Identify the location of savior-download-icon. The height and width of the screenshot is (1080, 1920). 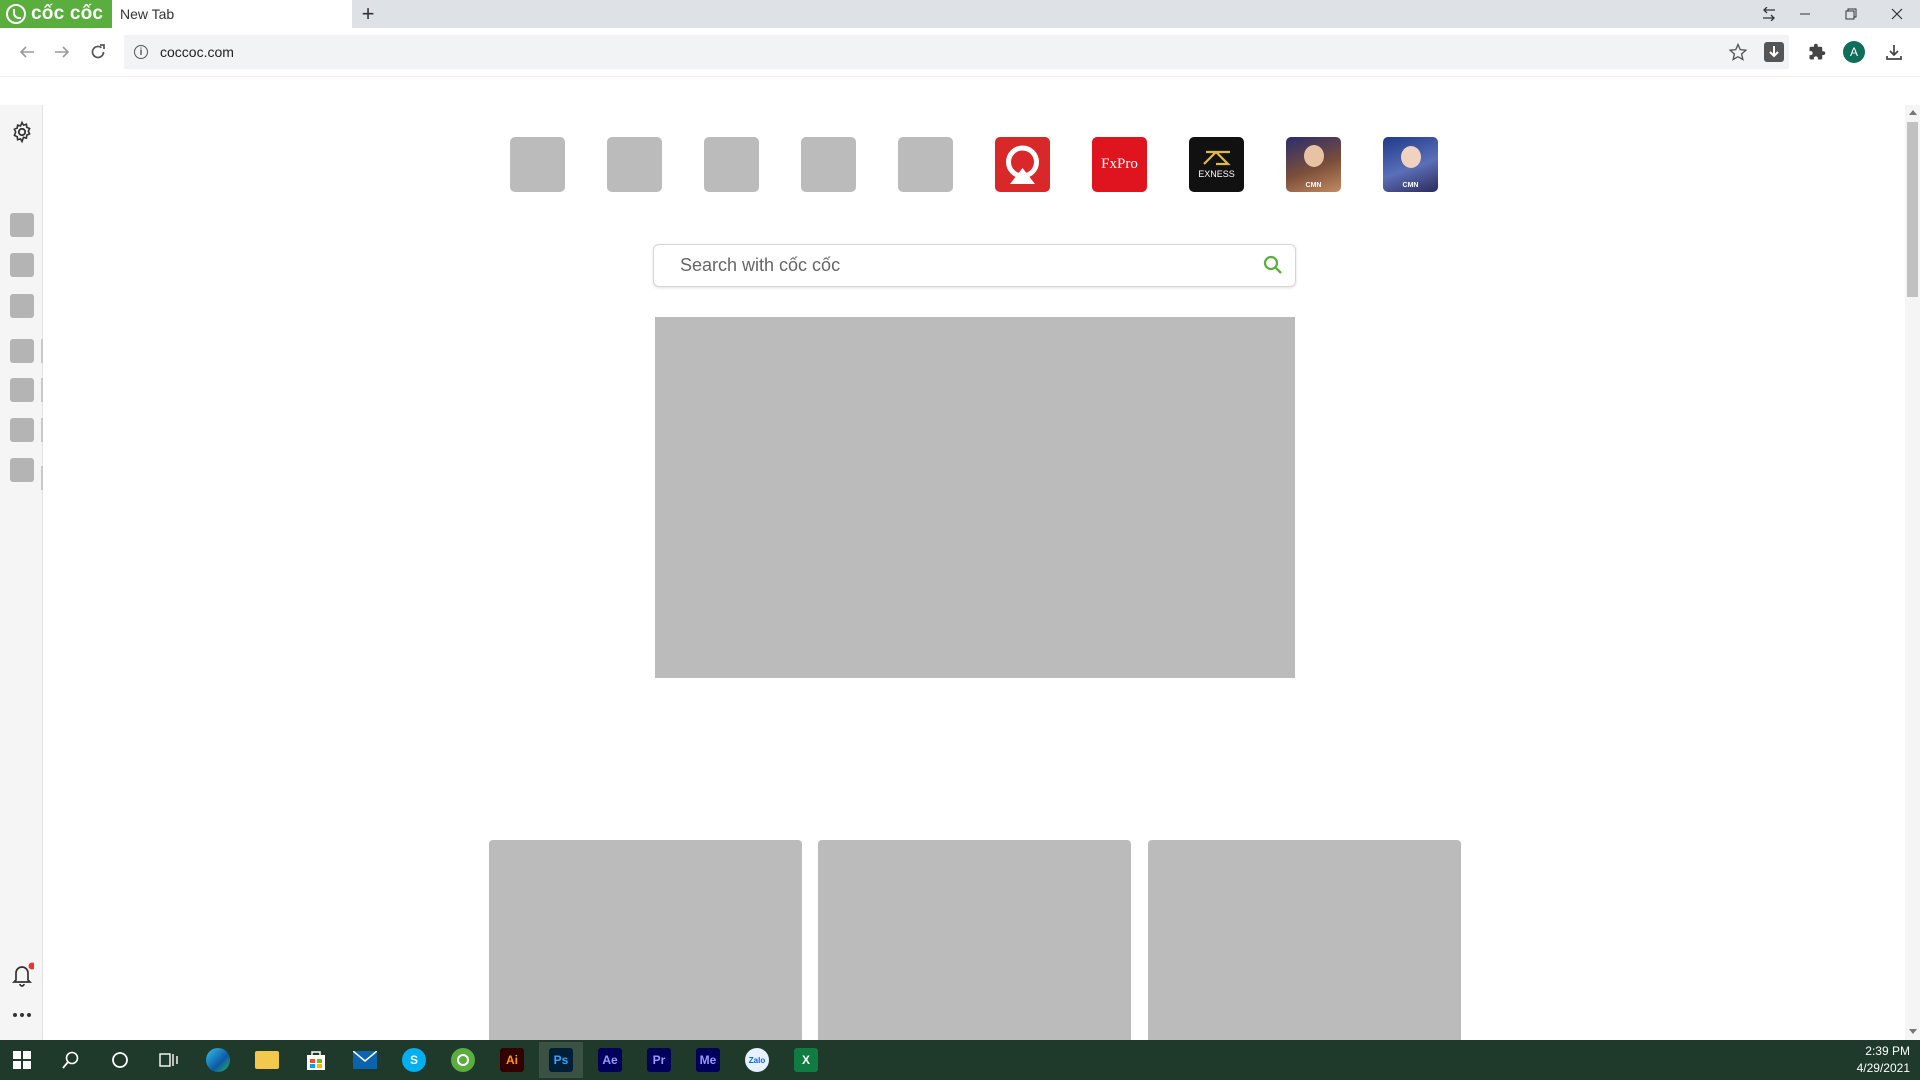
(1774, 52).